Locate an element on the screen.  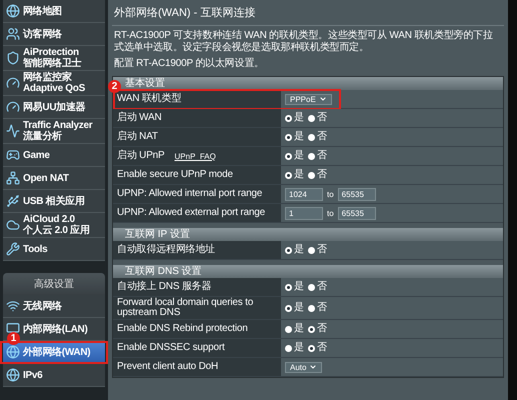
sidebar-item: AiProtection 智能网络卫士 is located at coordinates (54, 58).